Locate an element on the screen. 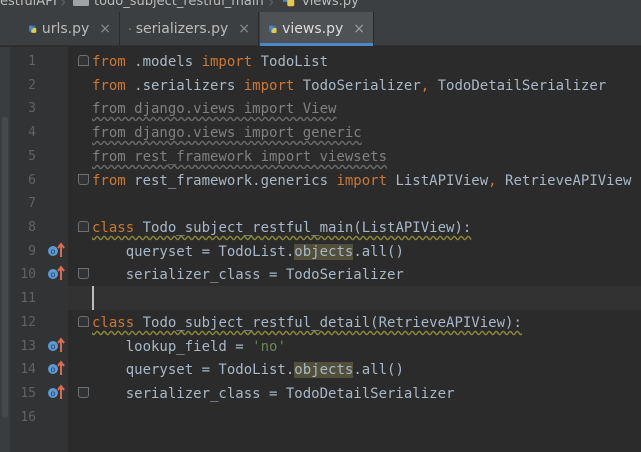 The width and height of the screenshot is (641, 452). line-number: 7 is located at coordinates (32, 203).